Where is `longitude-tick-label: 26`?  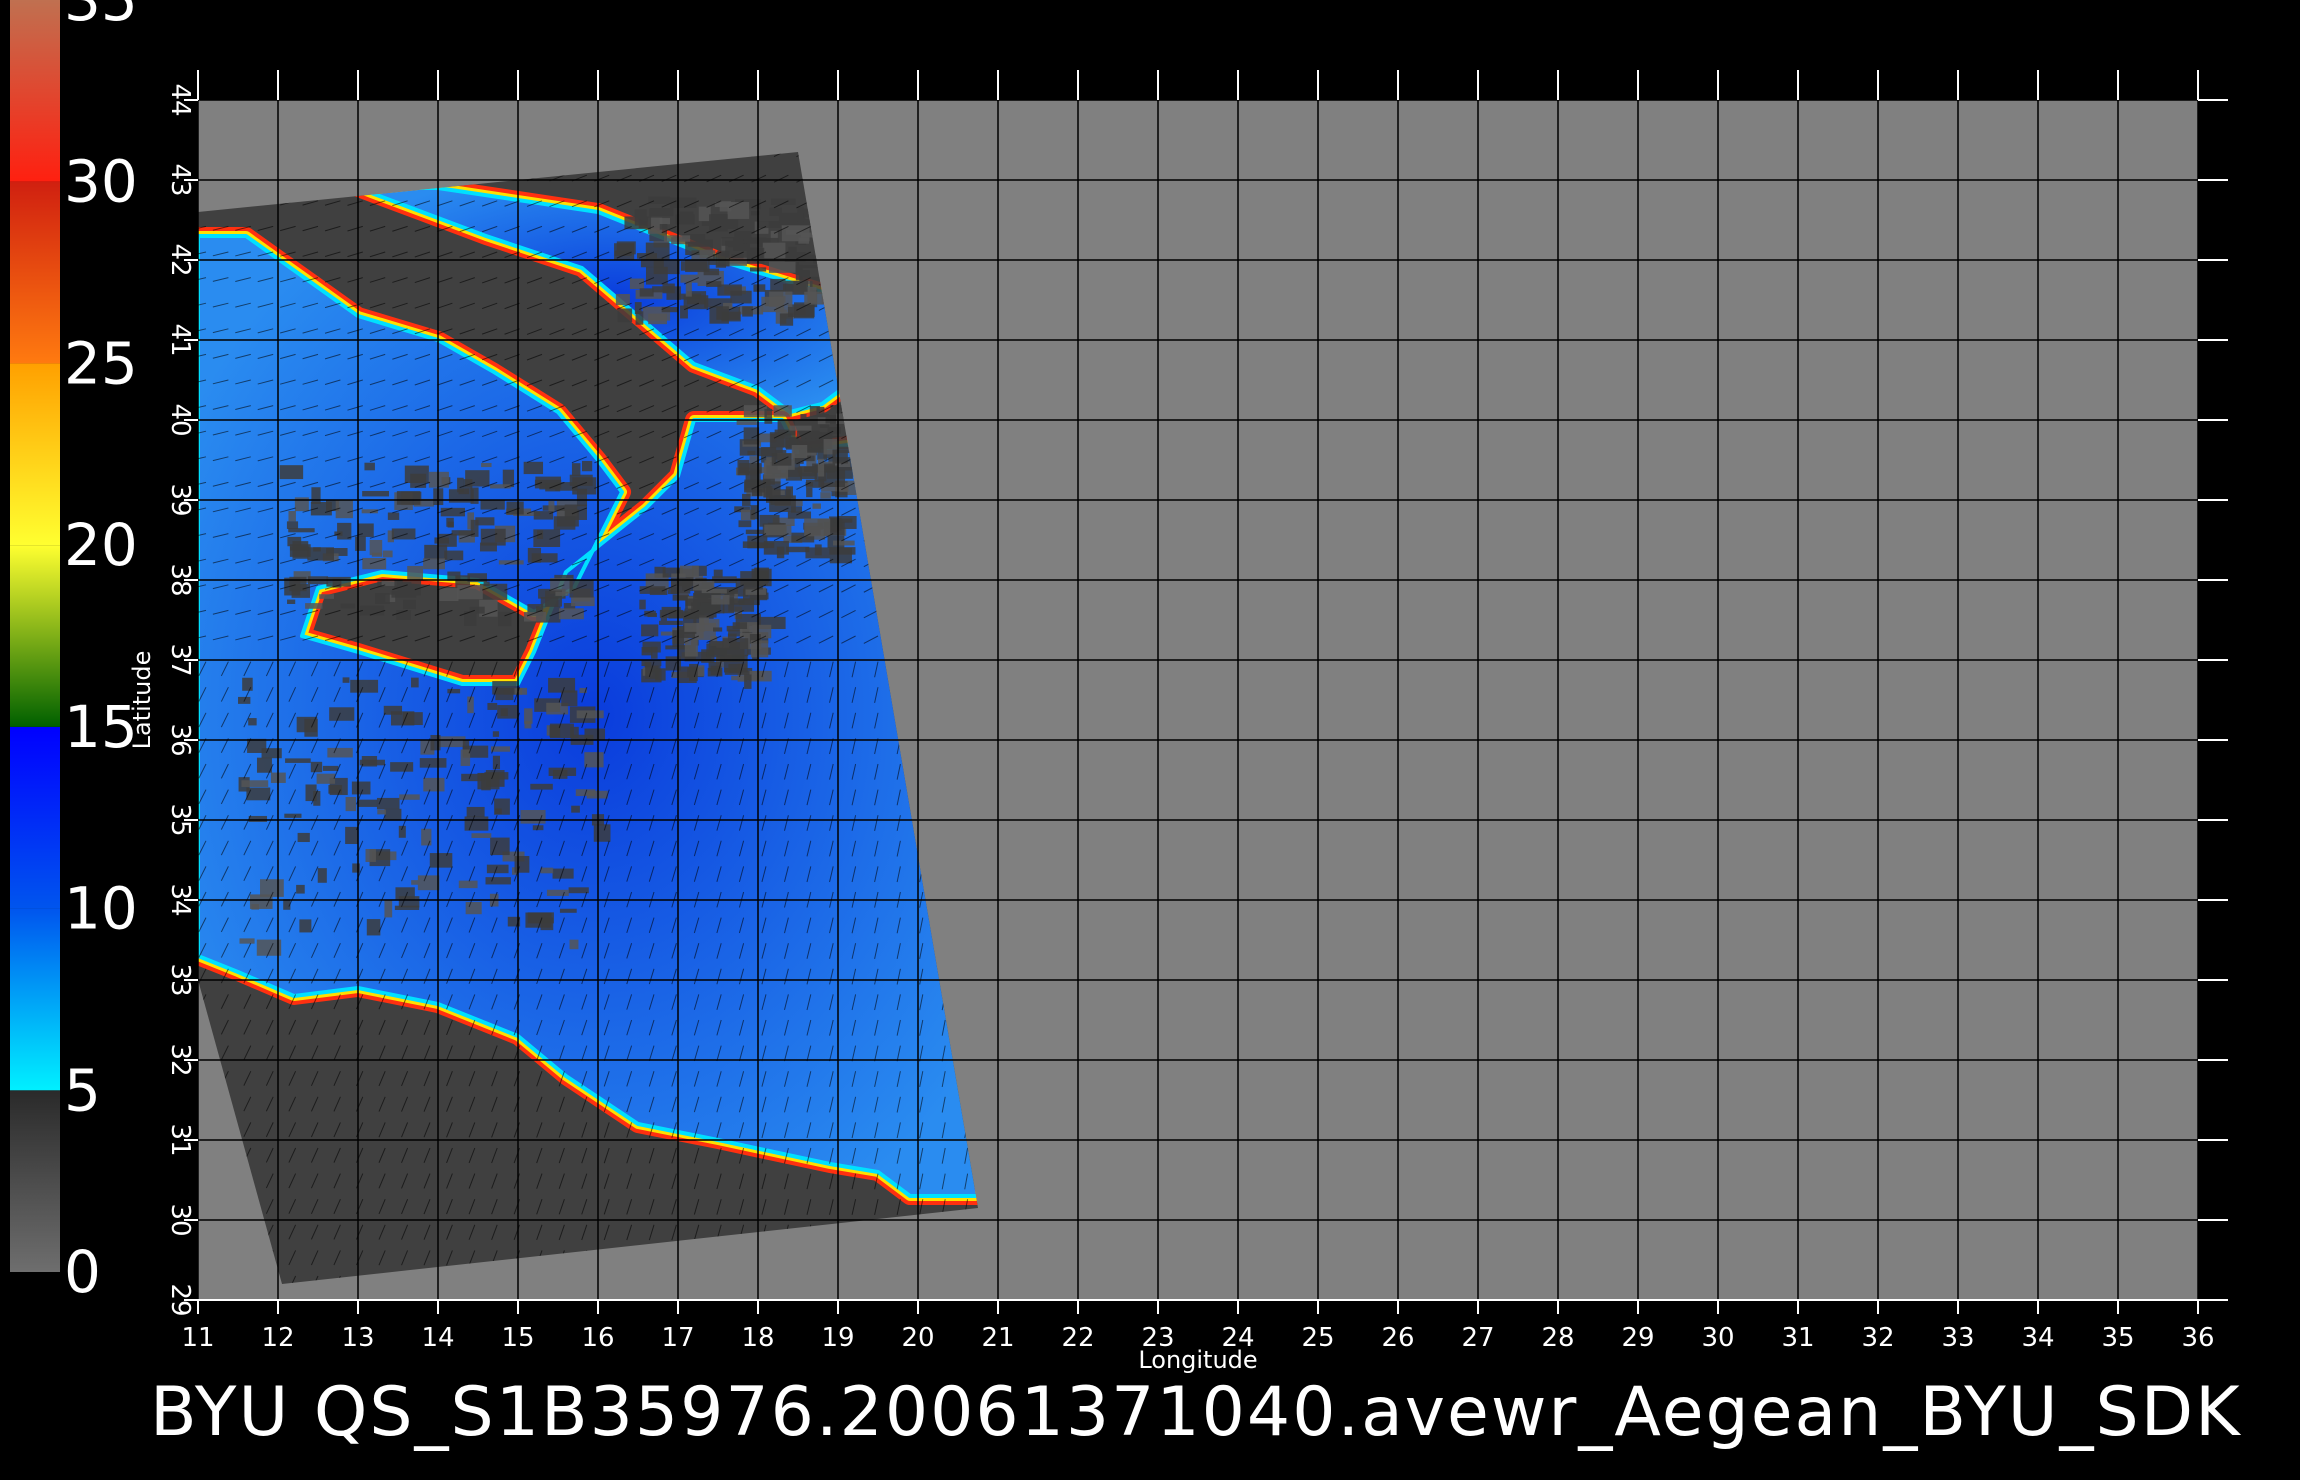
longitude-tick-label: 26 is located at coordinates (1397, 1338).